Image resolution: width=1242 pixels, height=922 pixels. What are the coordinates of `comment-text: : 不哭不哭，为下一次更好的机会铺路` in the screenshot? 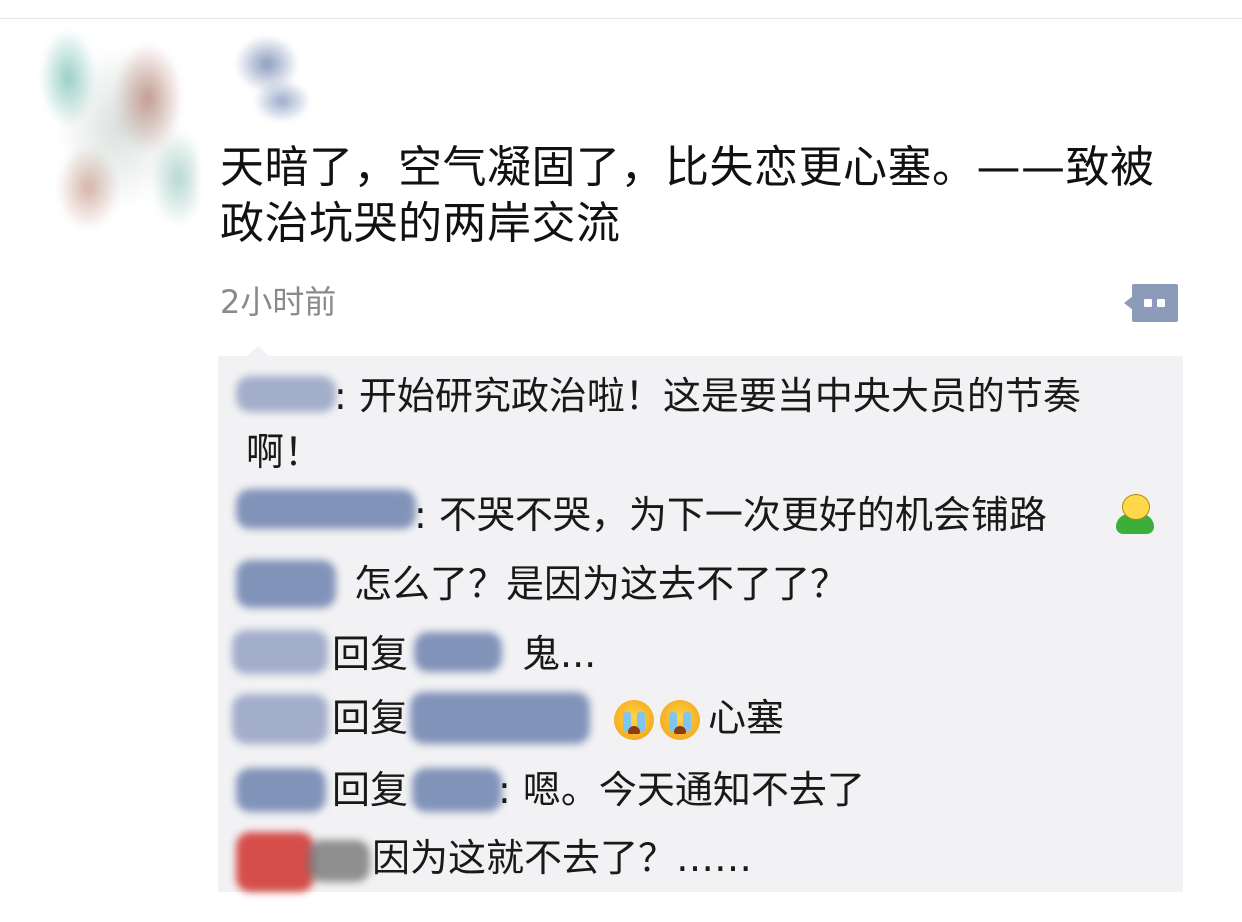 It's located at (730, 515).